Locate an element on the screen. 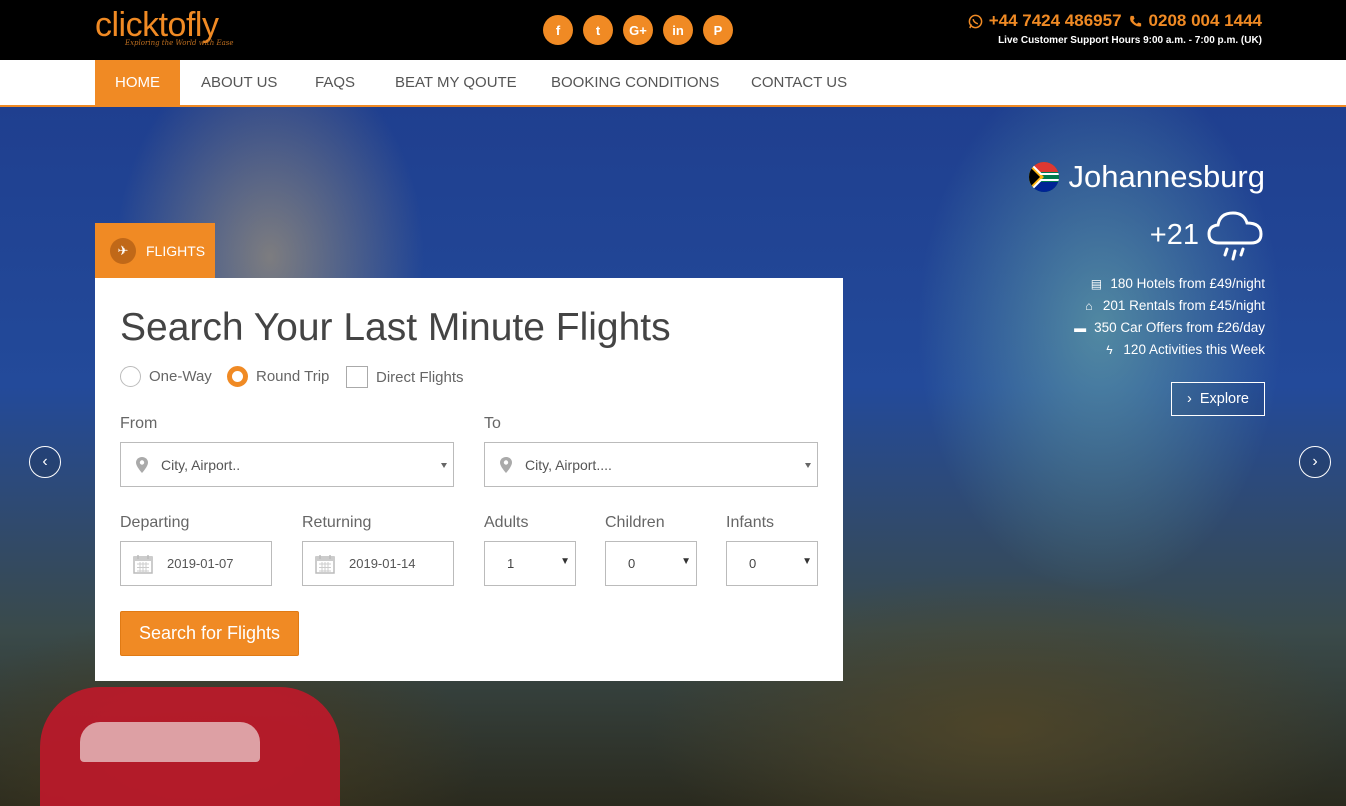 The image size is (1346, 806). nav-faqs: FAQS is located at coordinates (335, 82).